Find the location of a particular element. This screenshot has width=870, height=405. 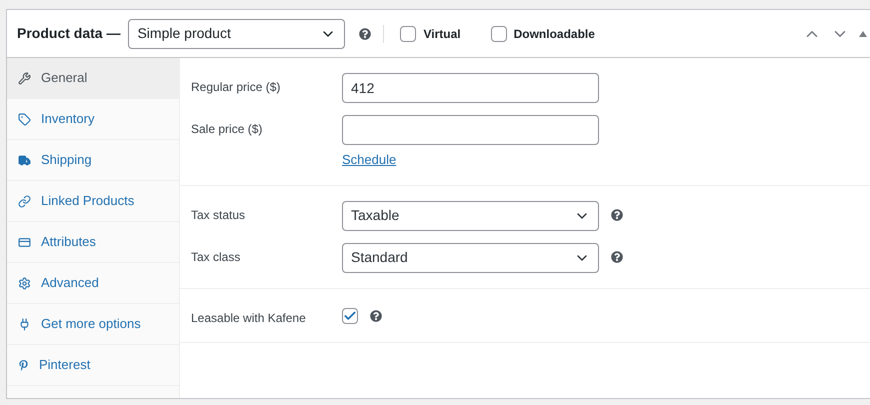

plug-icon is located at coordinates (24, 324).